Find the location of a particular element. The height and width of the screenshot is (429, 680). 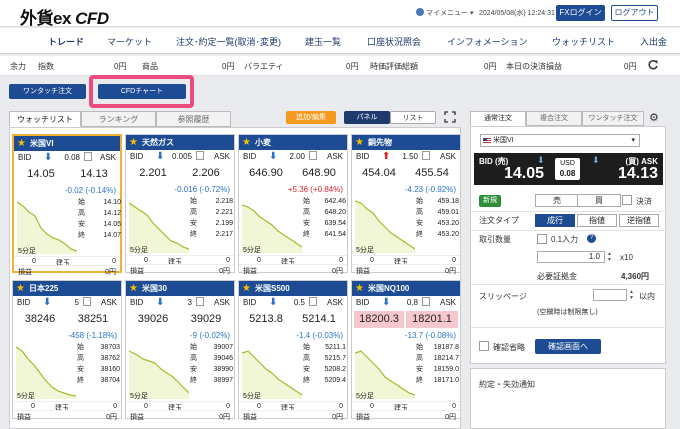

tab-combo-order: 複合注文 is located at coordinates (554, 118).